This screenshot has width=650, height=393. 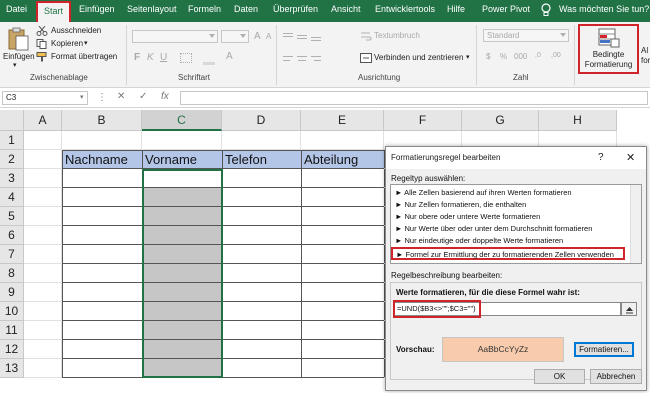 What do you see at coordinates (616, 376) in the screenshot?
I see `cancel-button: Abbrechen` at bounding box center [616, 376].